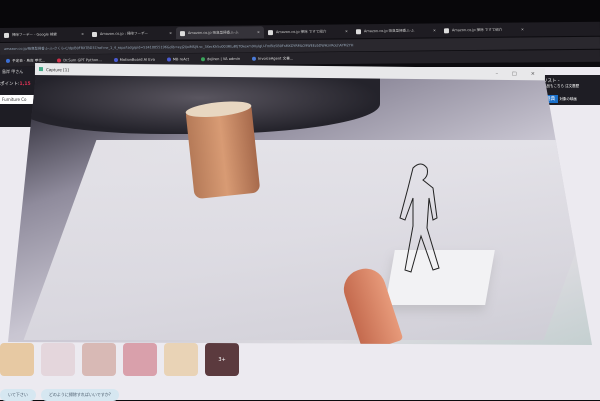  I want to click on ar-human-outline-icon, so click(419, 218).